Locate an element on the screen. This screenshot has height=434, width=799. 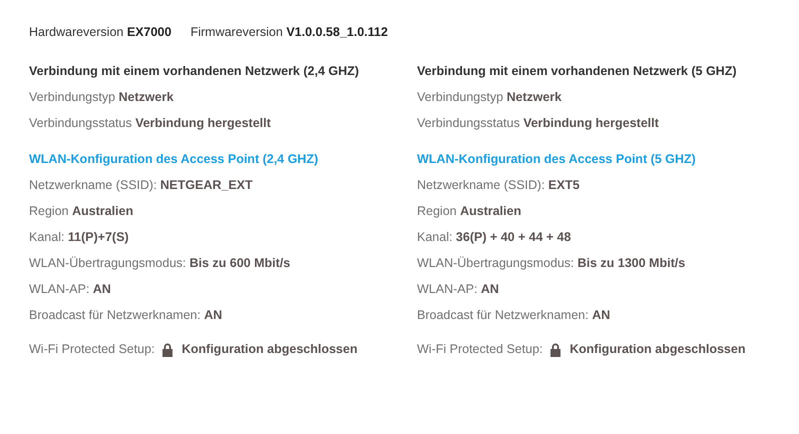
setting-text: WLAN-Übertragungsmodus: Bis zu 600 Mbit/s is located at coordinates (160, 263).